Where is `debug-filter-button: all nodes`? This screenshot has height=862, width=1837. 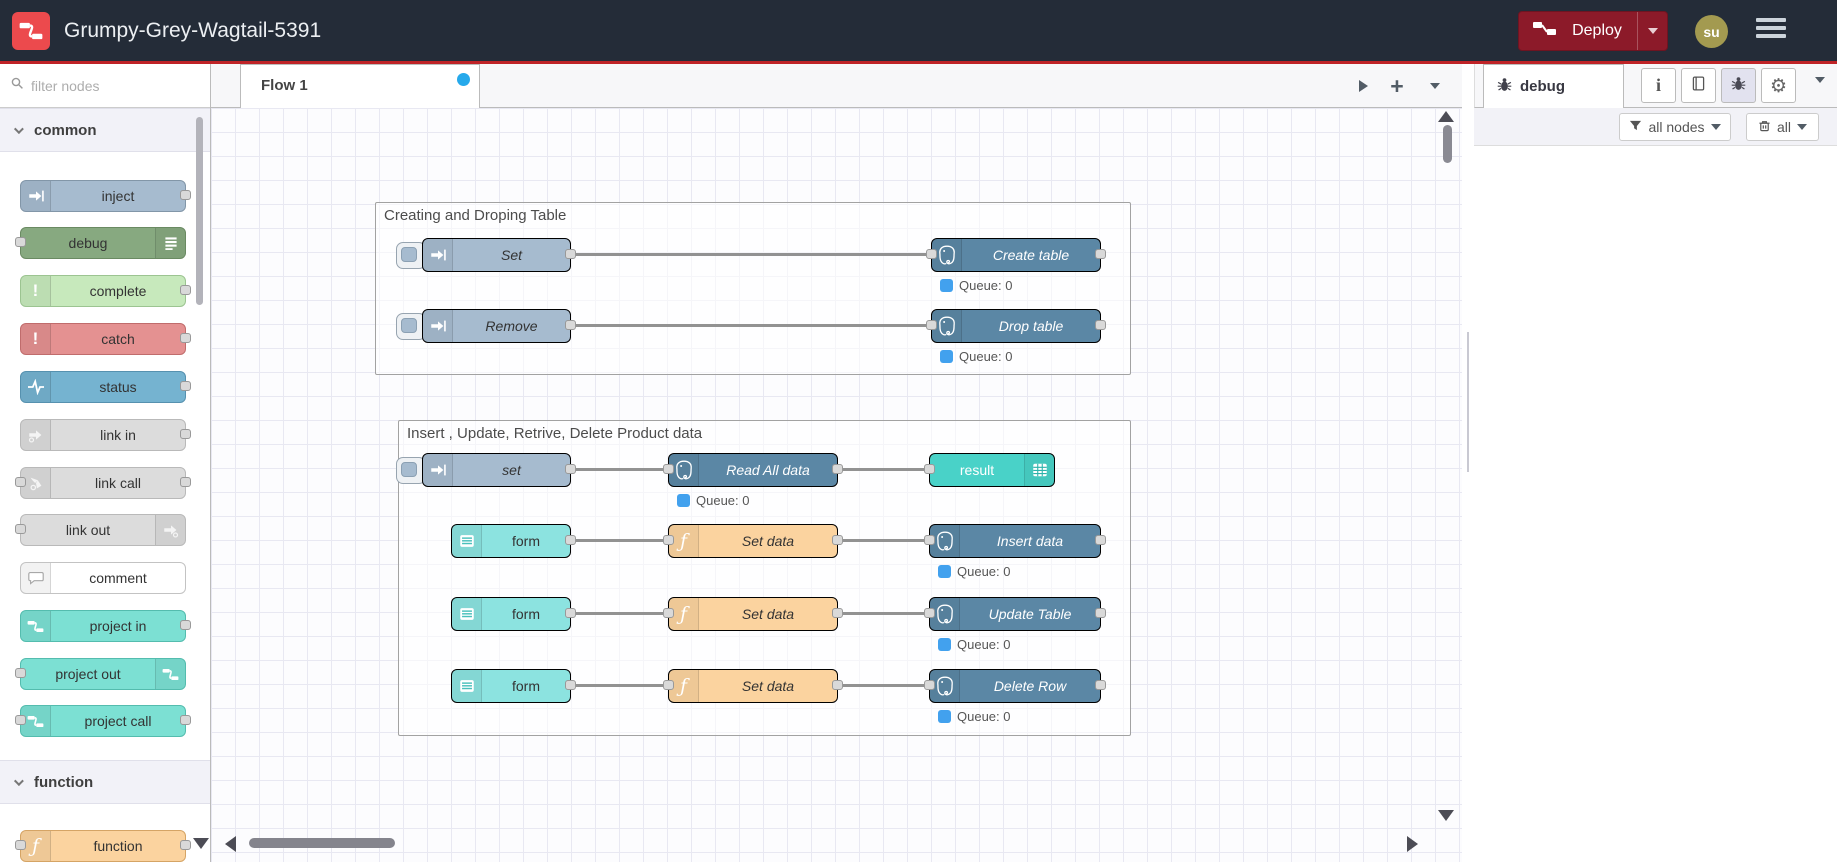 debug-filter-button: all nodes is located at coordinates (1675, 127).